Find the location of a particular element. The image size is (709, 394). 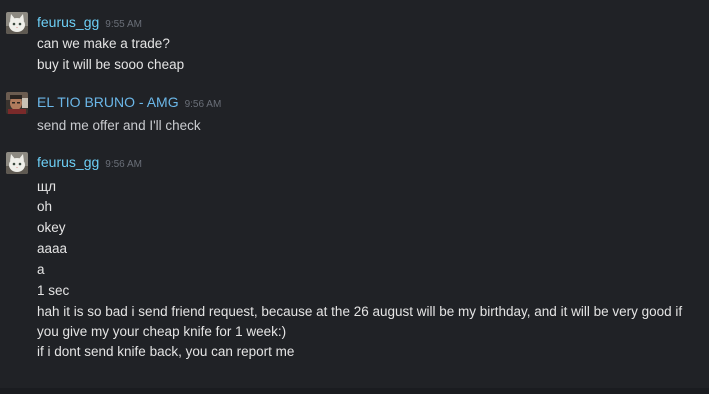

author-name: EL TIO BRUNO - AMG is located at coordinates (108, 102).